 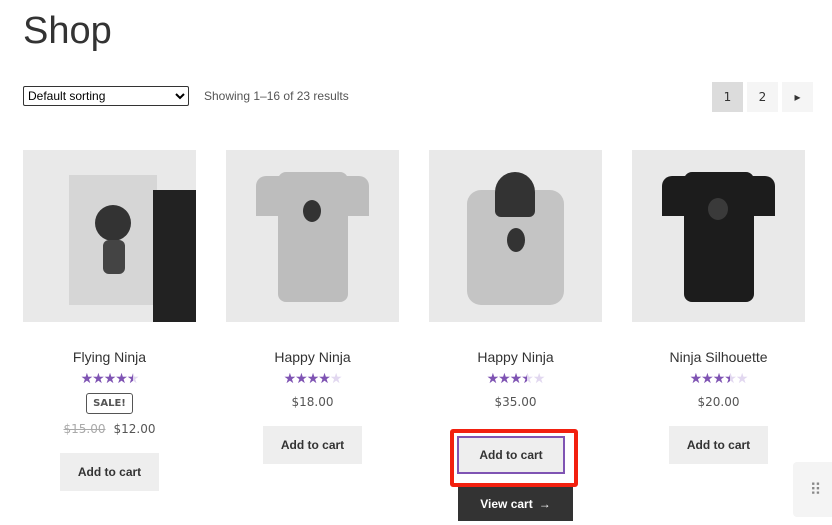 I want to click on page-title: Shop, so click(x=67, y=31).